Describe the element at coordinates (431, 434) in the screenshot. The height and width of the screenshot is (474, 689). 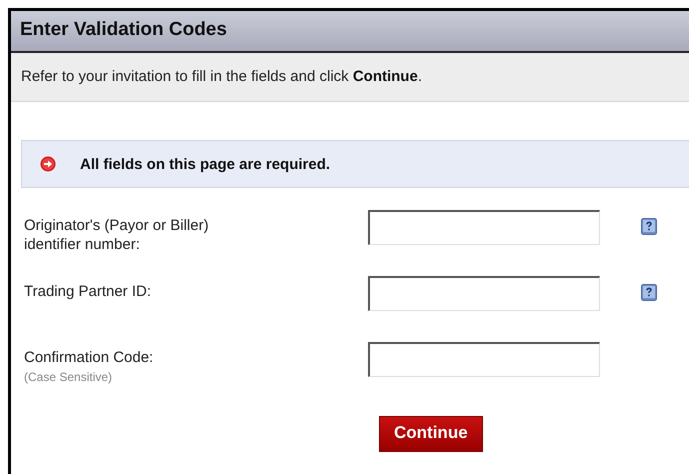
I see `continue-button: Continue` at that location.